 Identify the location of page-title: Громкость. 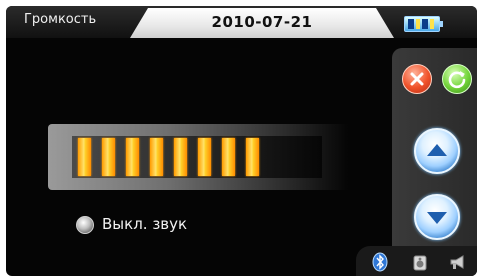
(60, 19).